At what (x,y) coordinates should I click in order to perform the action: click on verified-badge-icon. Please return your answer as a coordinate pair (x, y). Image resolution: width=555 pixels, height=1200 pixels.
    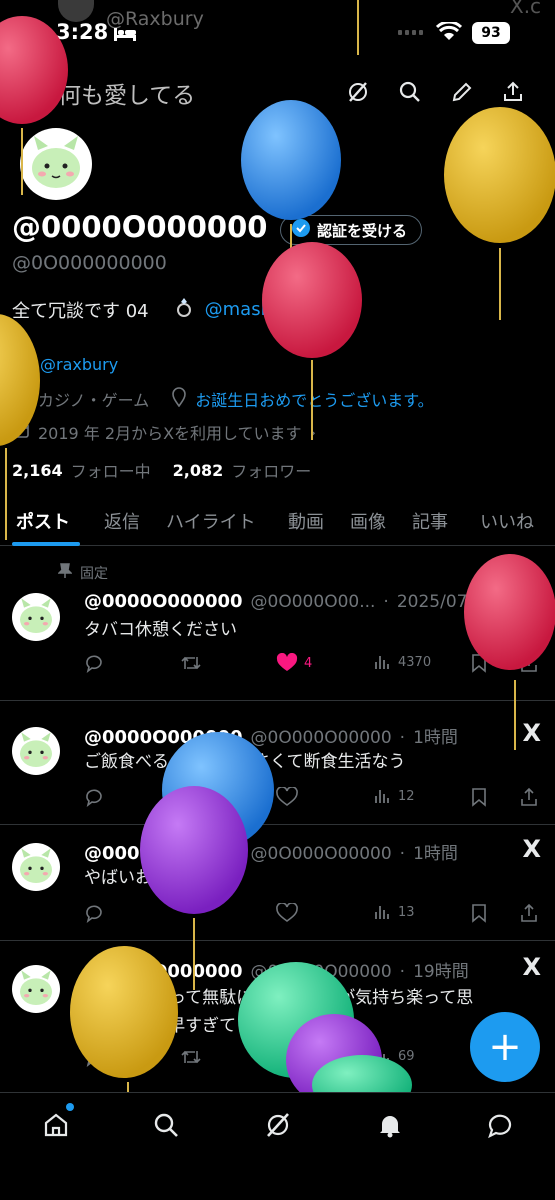
    Looking at the image, I should click on (301, 230).